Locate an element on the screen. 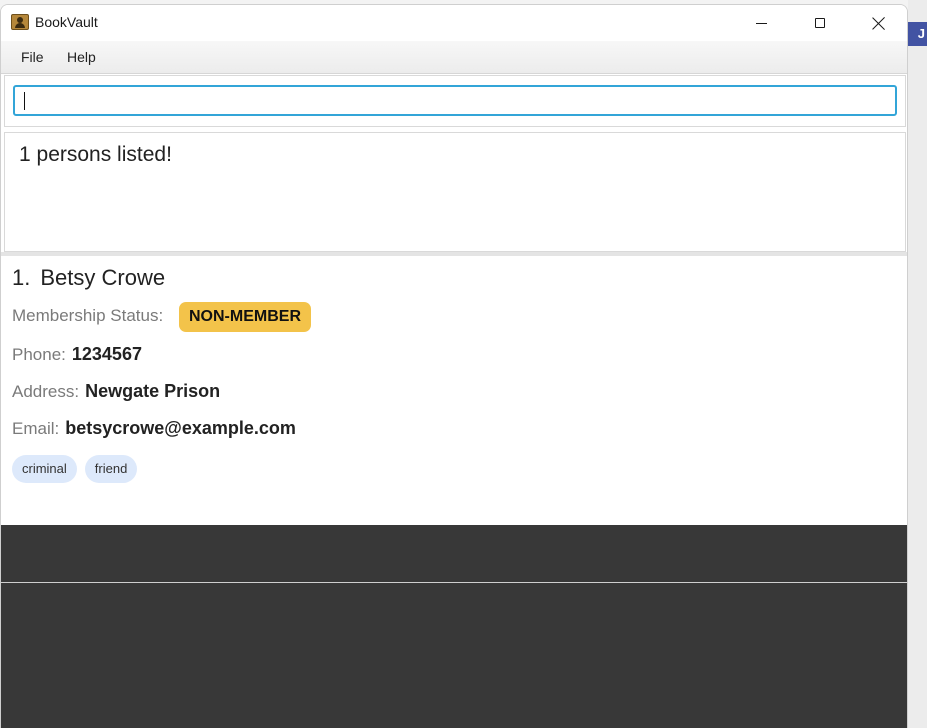 This screenshot has height=728, width=927. membership-status-badge: NON-MEMBER is located at coordinates (245, 317).